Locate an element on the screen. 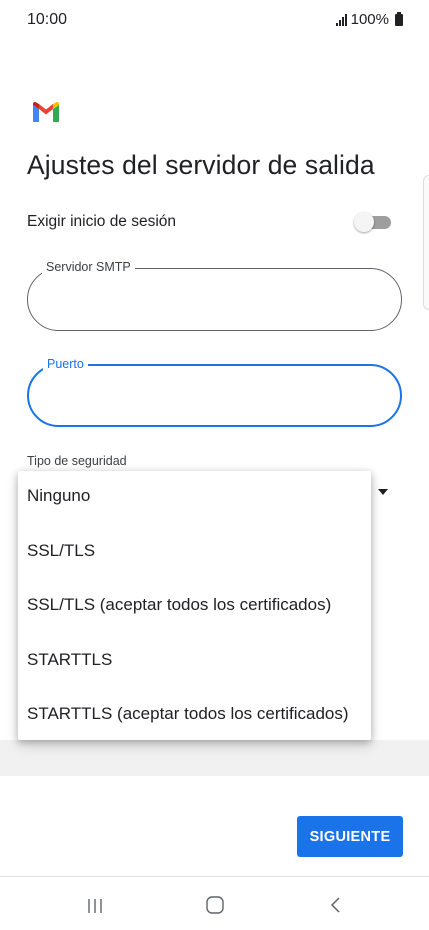  smtp-server-field: Servidor SMTP is located at coordinates (214, 295).